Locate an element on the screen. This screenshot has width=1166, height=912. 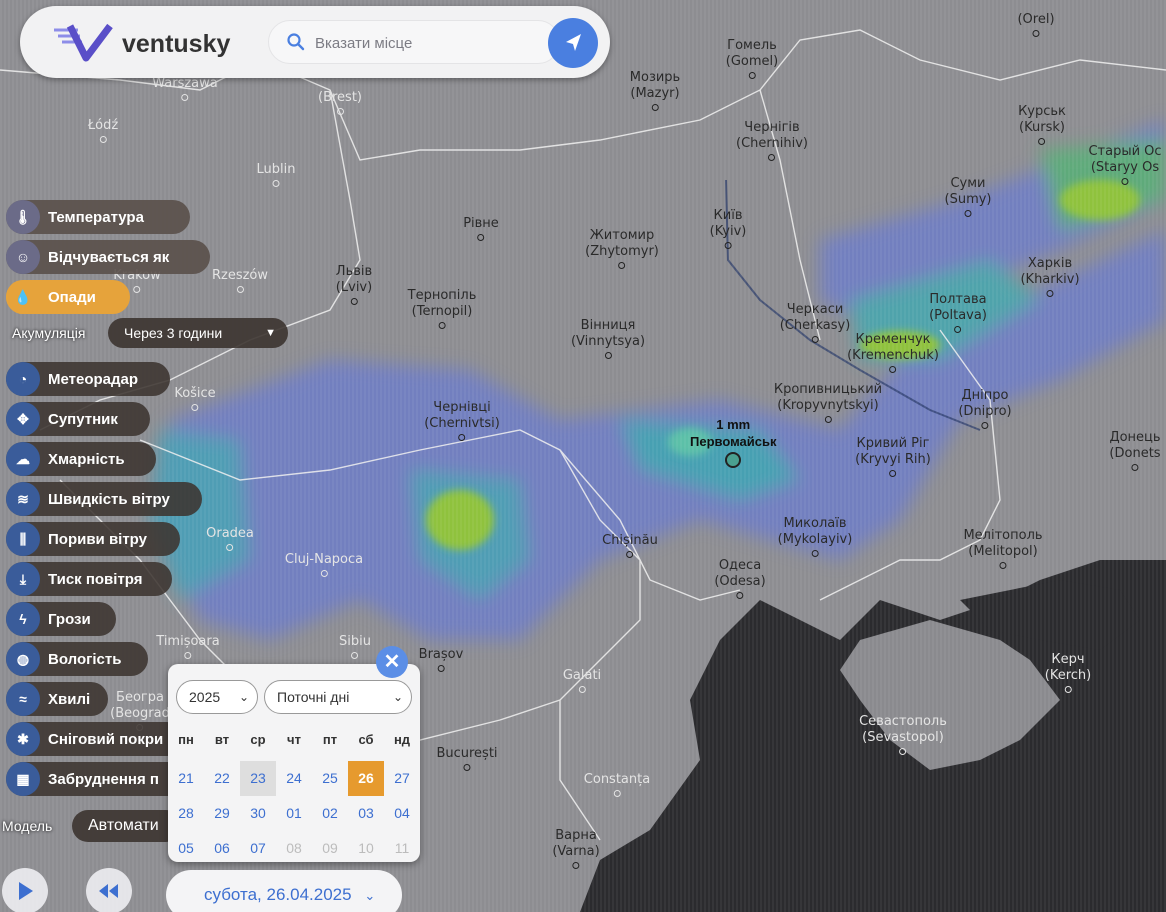
calendar-day: 28 is located at coordinates (186, 813).